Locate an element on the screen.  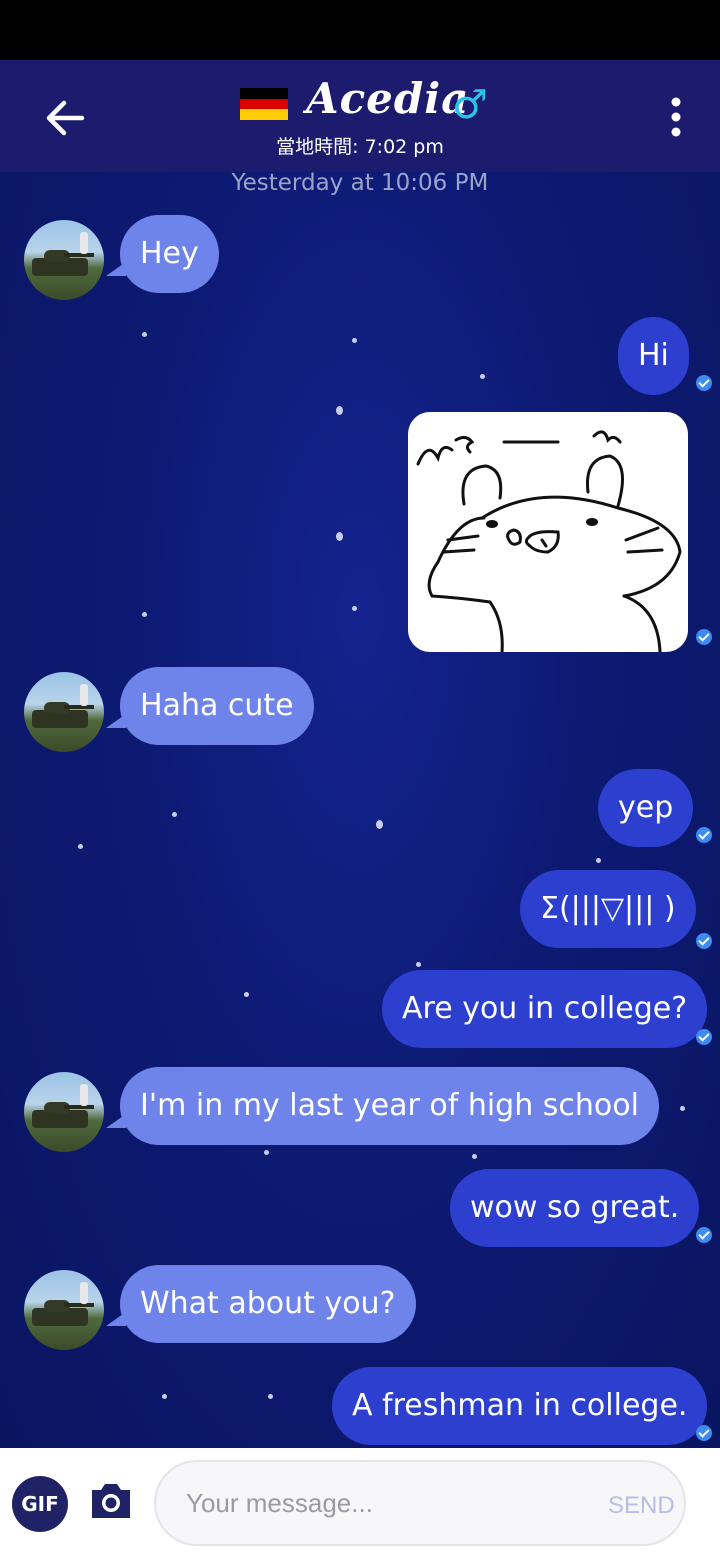
male-symbol-icon: ♂ is located at coordinates (470, 105).